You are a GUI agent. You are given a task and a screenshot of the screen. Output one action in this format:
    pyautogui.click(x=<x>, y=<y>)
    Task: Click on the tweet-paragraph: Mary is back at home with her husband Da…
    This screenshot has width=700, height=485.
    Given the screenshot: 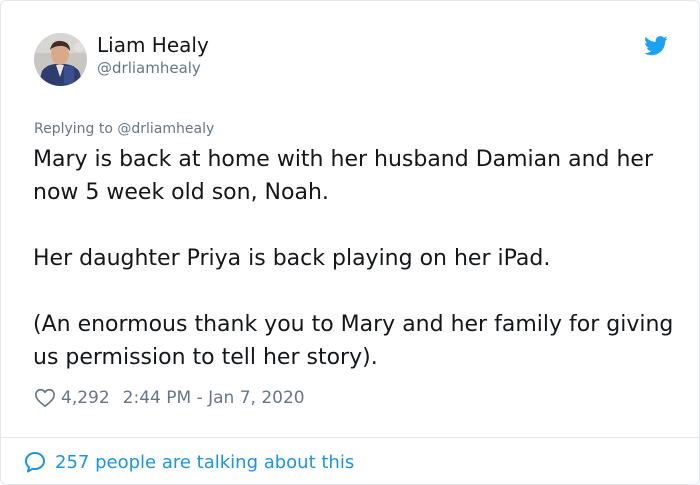 What is the action you would take?
    pyautogui.click(x=343, y=176)
    